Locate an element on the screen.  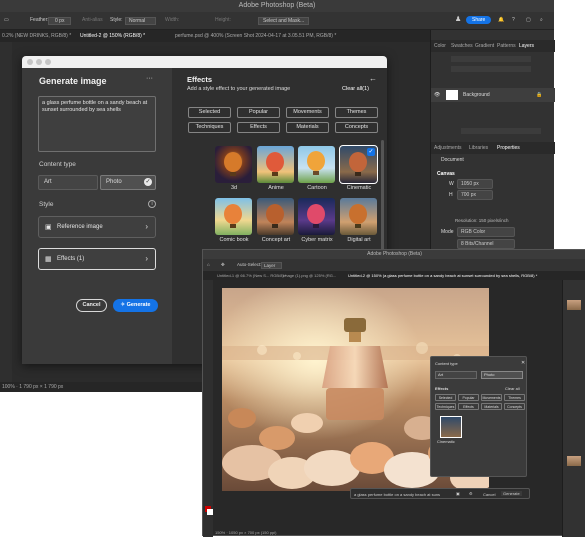
height-input: 700 px is located at coordinates (475, 195).